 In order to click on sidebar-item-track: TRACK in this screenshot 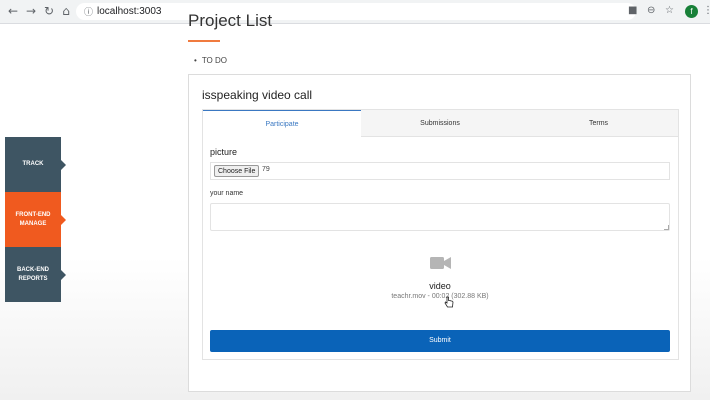, I will do `click(35, 164)`.